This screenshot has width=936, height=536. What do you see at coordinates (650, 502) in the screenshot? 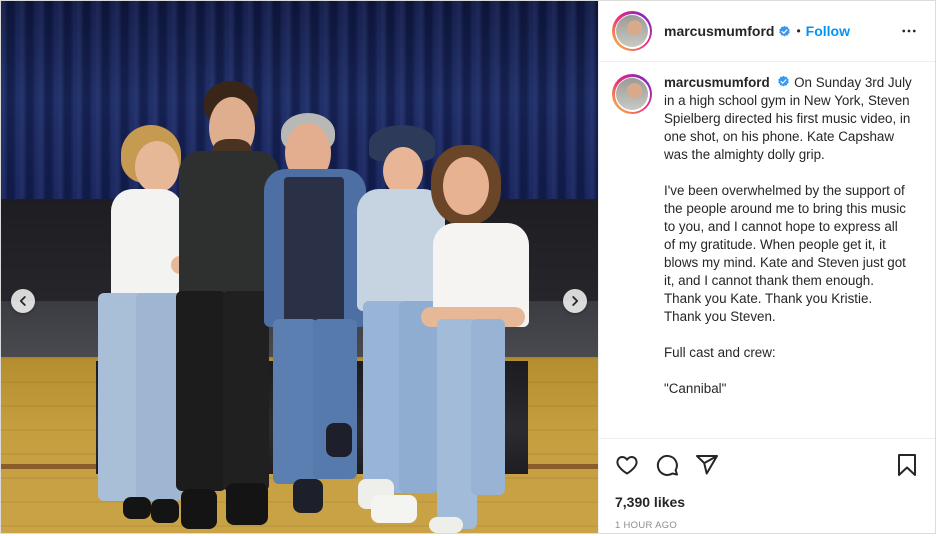
I see `likes-count: 7,390 likes` at bounding box center [650, 502].